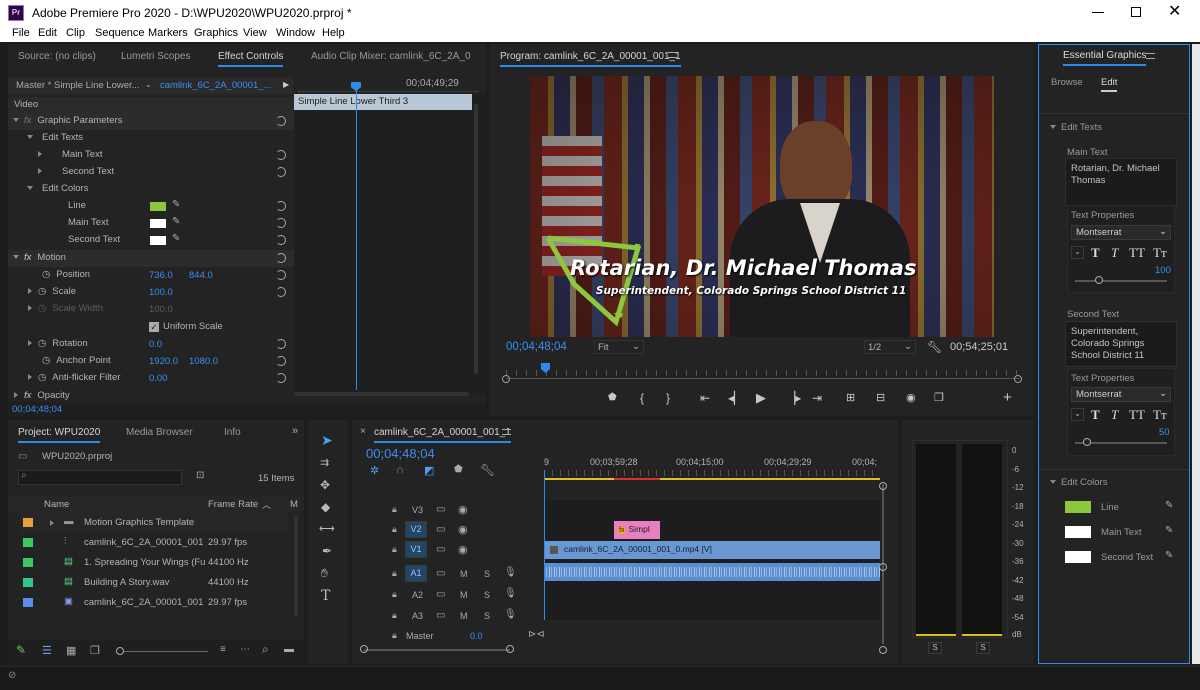 The image size is (1200, 690). I want to click on play-only-icon: ▶, so click(286, 84).